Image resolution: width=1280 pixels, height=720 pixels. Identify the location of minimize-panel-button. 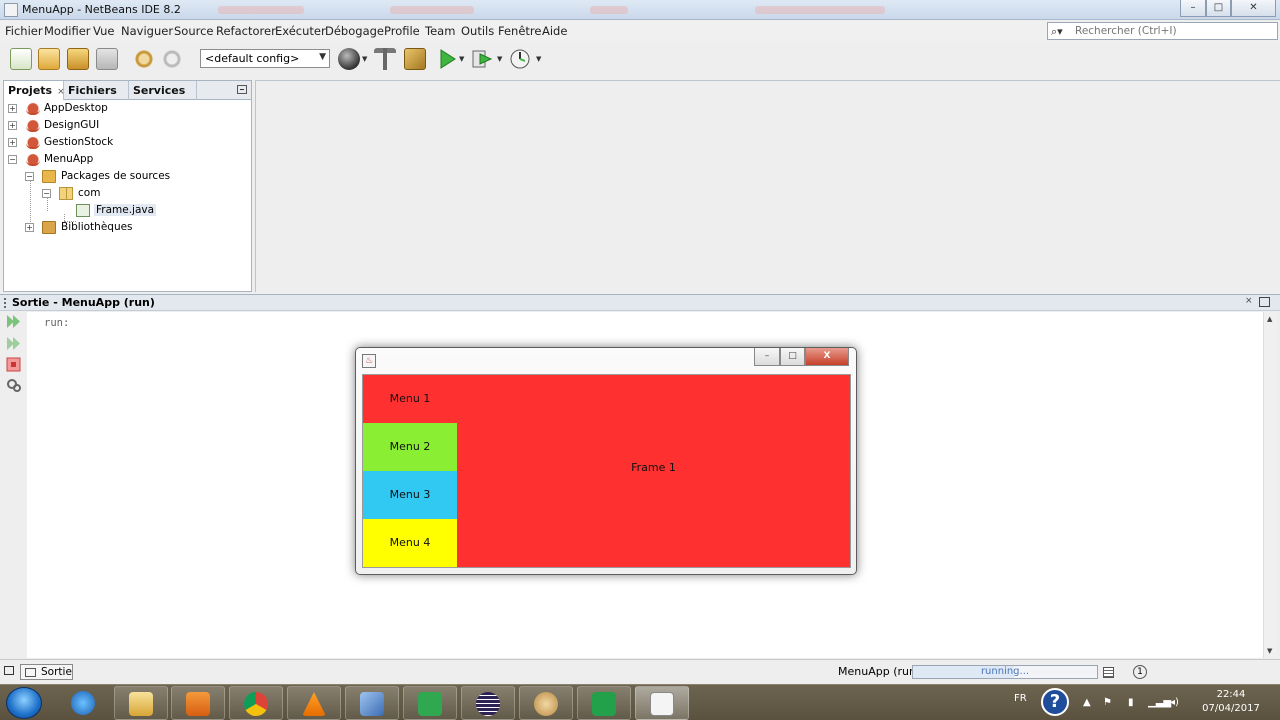
(242, 89).